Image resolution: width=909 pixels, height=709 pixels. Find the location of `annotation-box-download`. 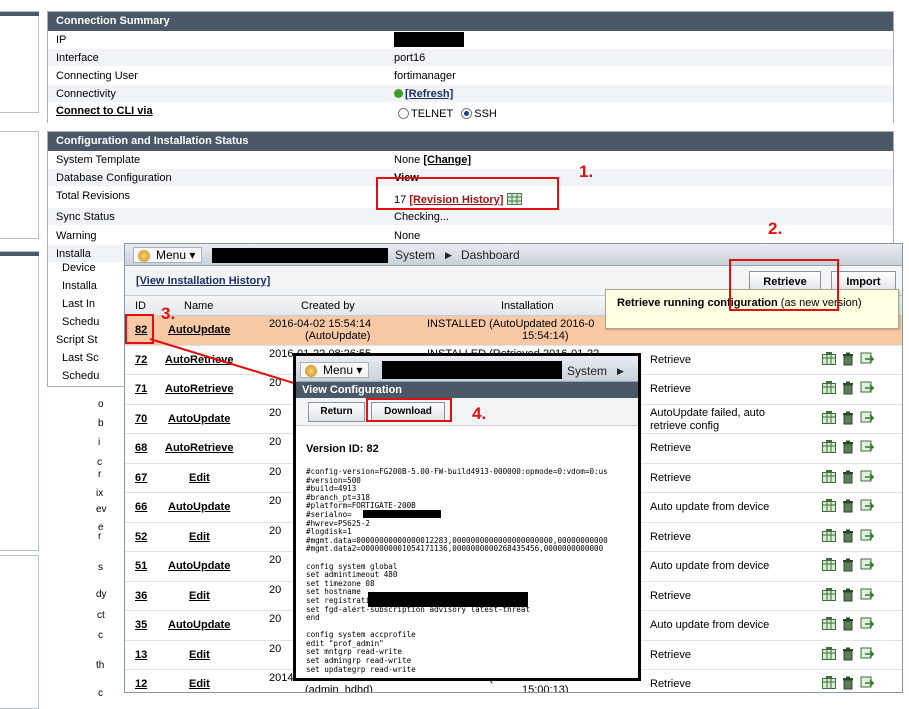

annotation-box-download is located at coordinates (409, 410).